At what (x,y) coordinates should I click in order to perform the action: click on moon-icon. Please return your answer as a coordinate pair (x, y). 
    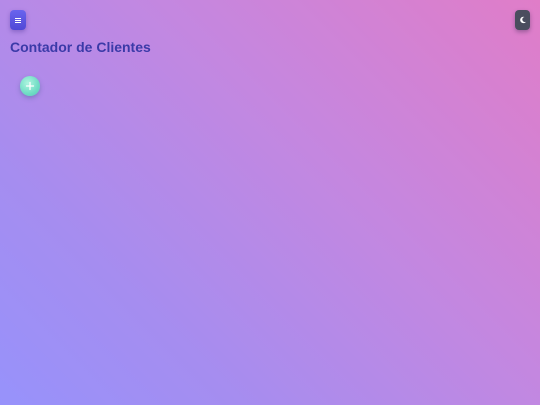
    Looking at the image, I should click on (522, 20).